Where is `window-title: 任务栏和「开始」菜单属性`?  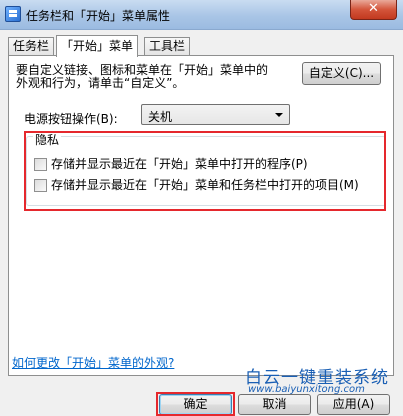 window-title: 任务栏和「开始」菜单属性 is located at coordinates (98, 16).